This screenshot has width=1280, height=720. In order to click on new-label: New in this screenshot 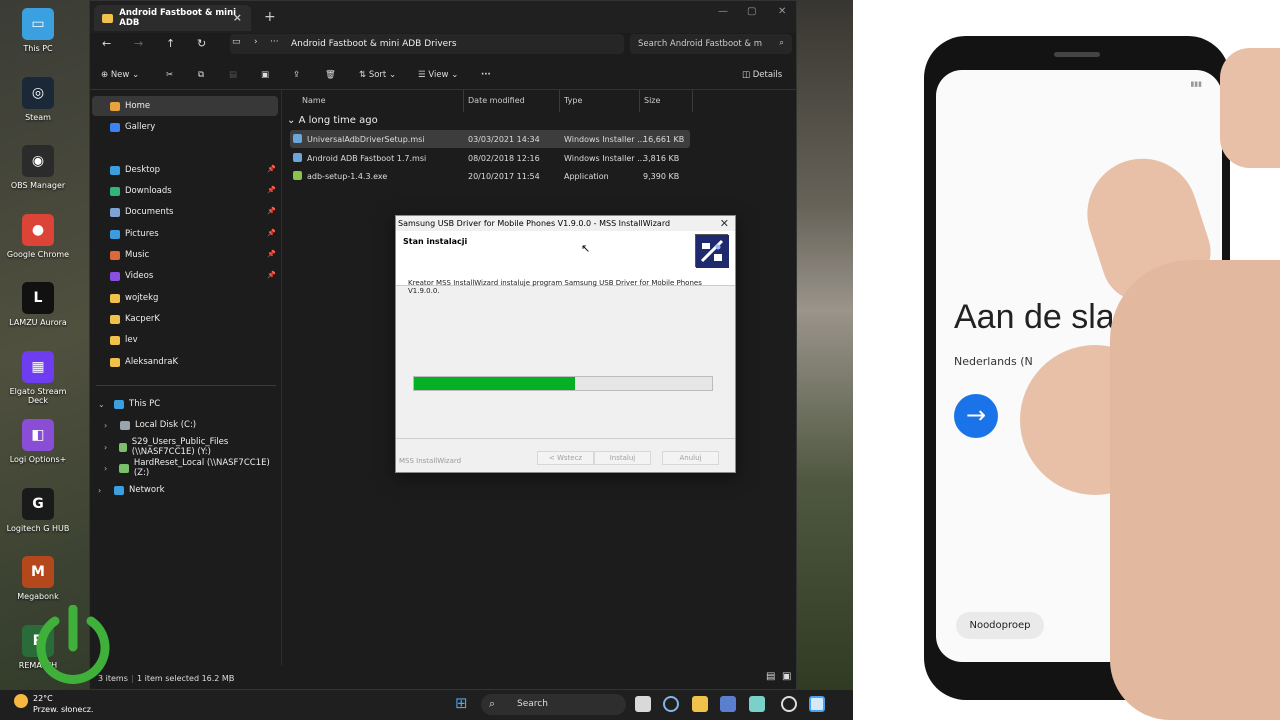, I will do `click(120, 75)`.